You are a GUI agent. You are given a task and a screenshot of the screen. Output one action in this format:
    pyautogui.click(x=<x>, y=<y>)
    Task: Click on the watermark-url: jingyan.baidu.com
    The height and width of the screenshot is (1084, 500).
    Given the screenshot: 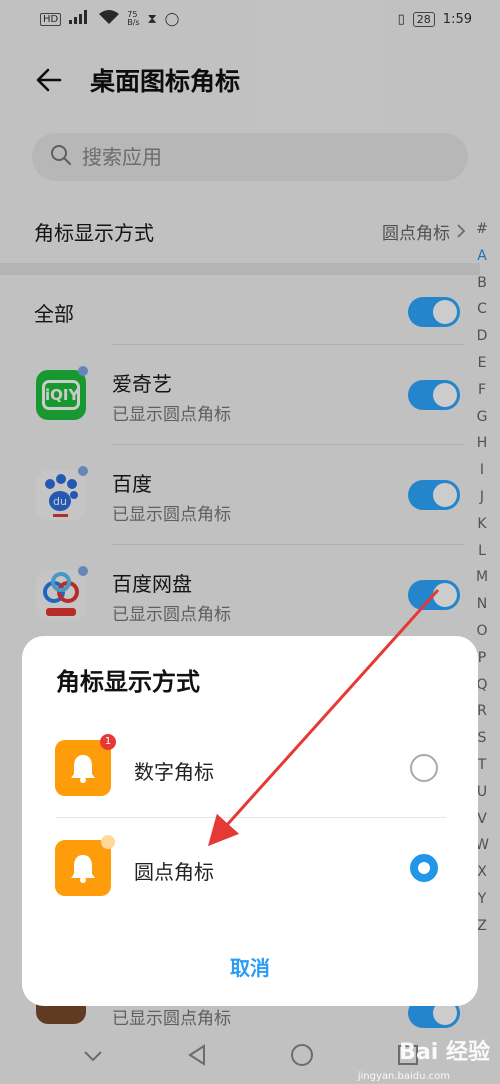 What is the action you would take?
    pyautogui.click(x=403, y=1076)
    